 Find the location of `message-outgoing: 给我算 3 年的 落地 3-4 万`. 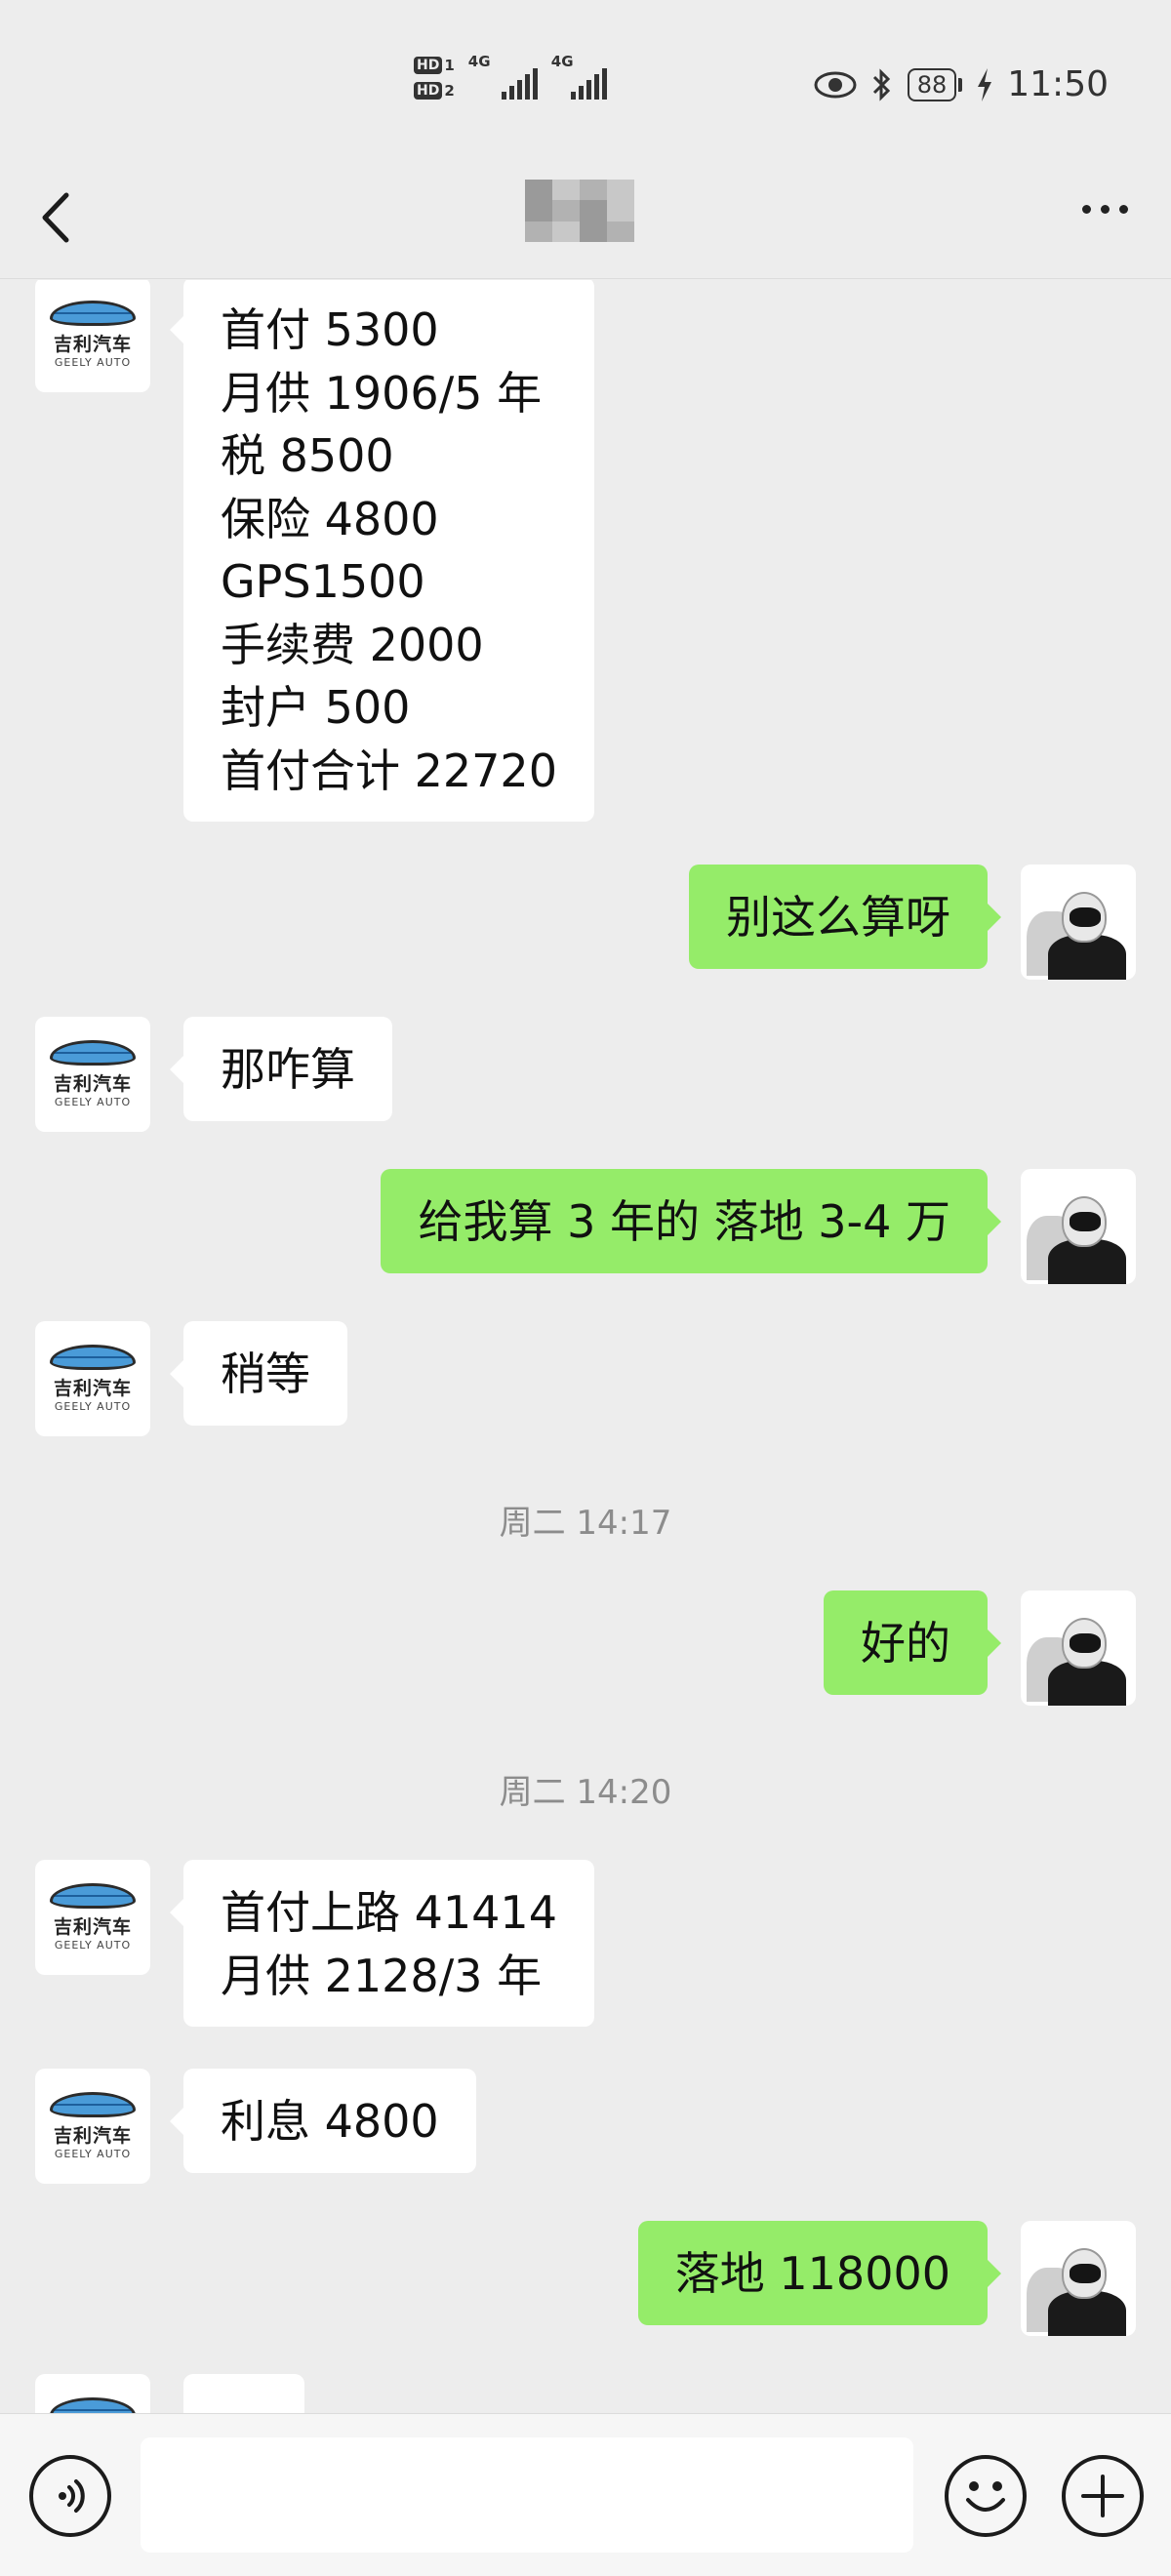

message-outgoing: 给我算 3 年的 落地 3-4 万 is located at coordinates (758, 1226).